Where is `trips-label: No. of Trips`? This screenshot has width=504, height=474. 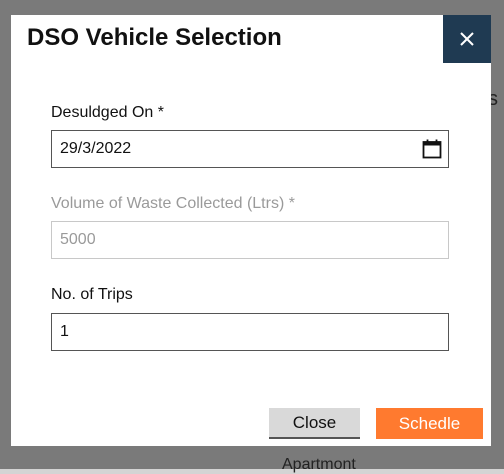 trips-label: No. of Trips is located at coordinates (92, 294).